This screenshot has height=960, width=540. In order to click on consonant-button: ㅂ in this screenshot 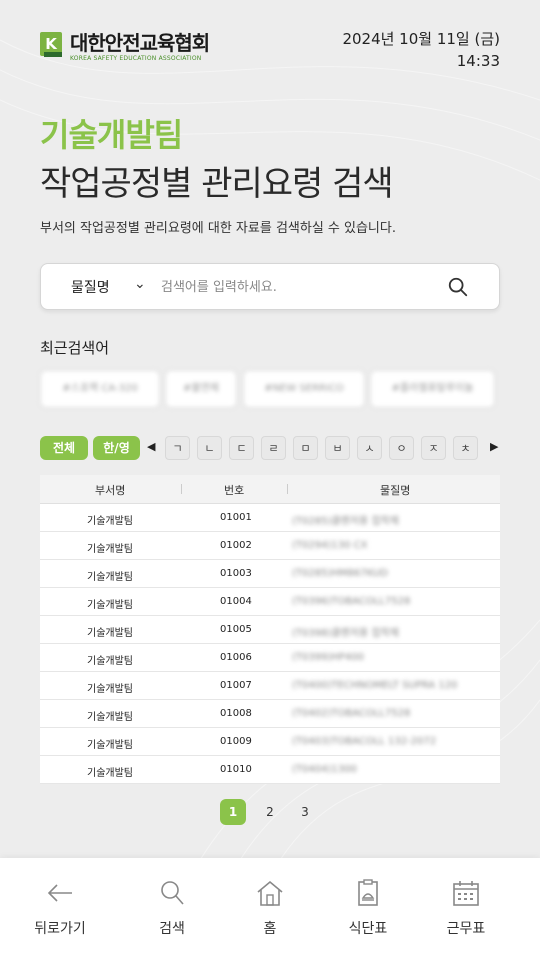, I will do `click(337, 448)`.